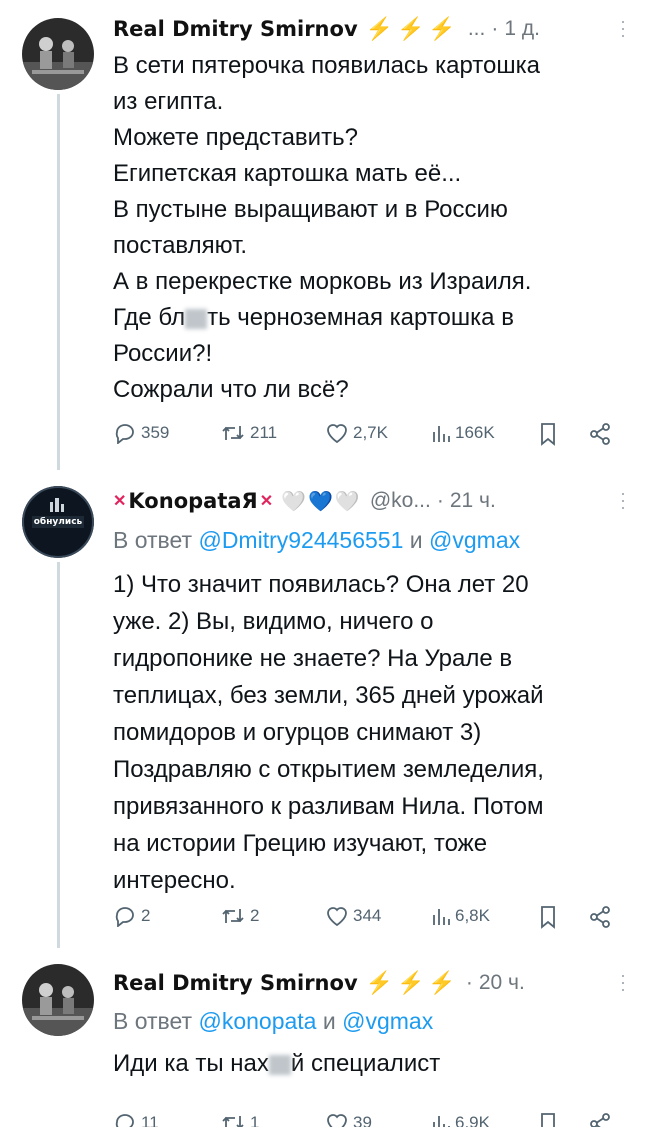 The width and height of the screenshot is (650, 1127). Describe the element at coordinates (328, 769) in the screenshot. I see `text-line: Поздравляю с открытием земледелия,` at that location.